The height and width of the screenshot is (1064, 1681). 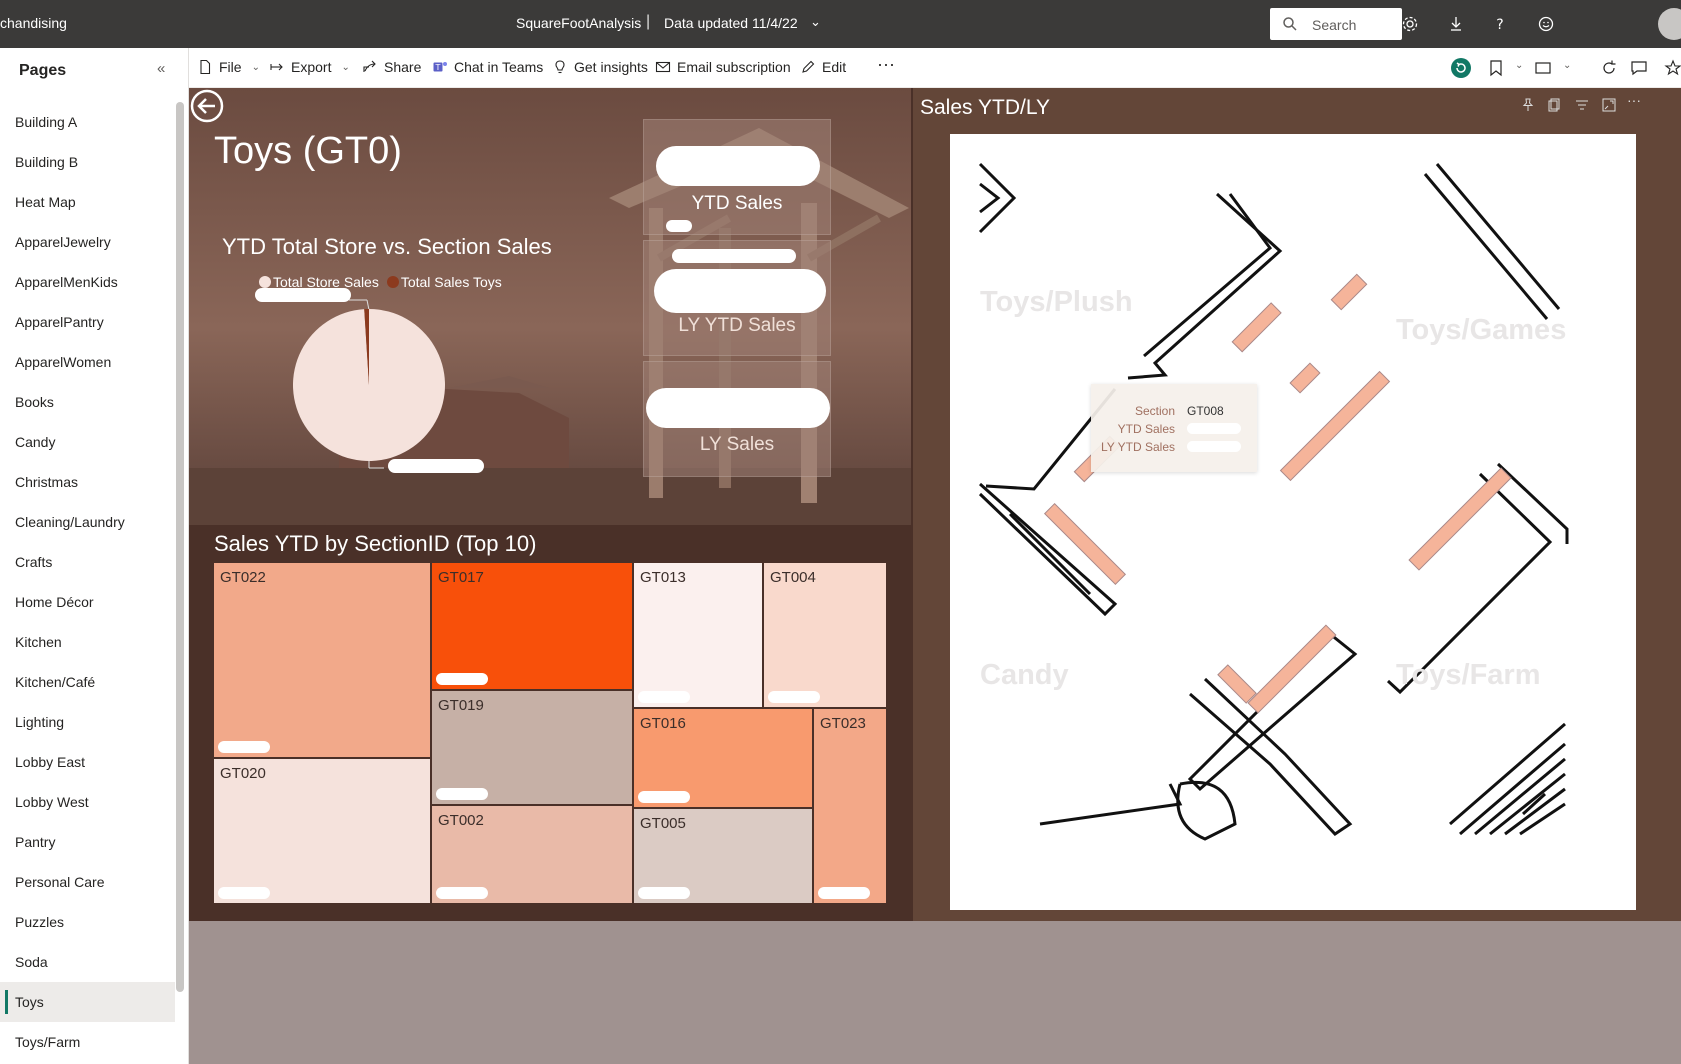 I want to click on page-item: Heat Map, so click(x=87, y=202).